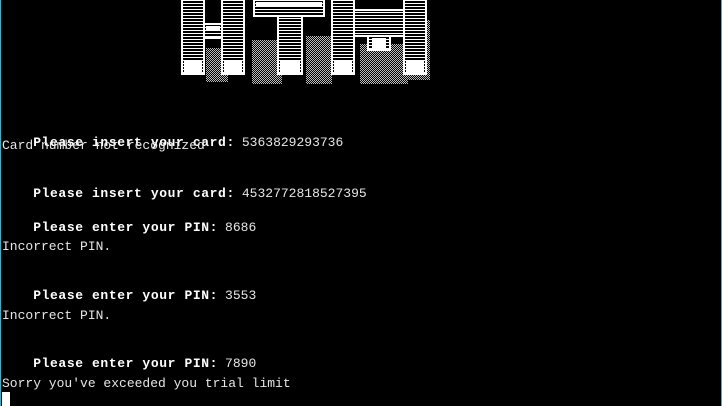 The image size is (722, 406). Describe the element at coordinates (172, 135) in the screenshot. I see `prompt-line-insert-card-1: Please insert your card: 5363829293736` at that location.